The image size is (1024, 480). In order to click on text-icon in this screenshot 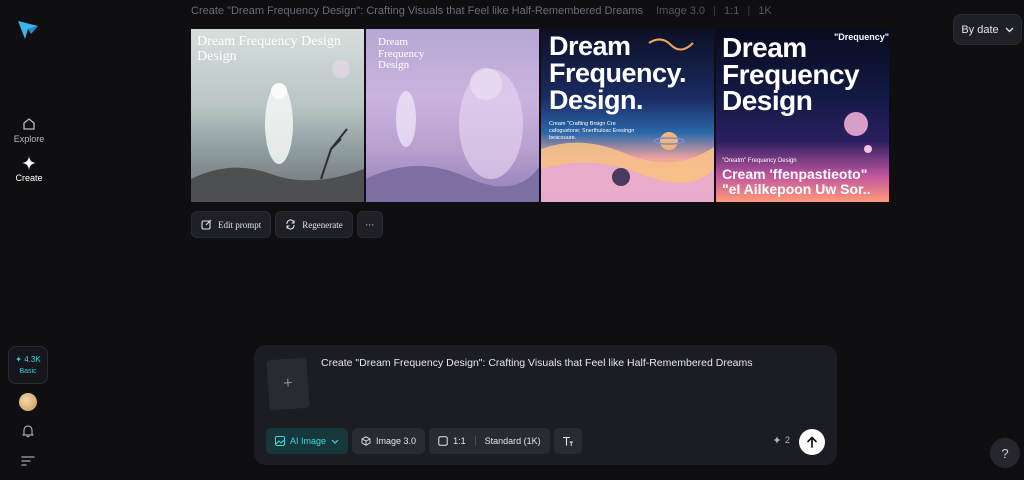, I will do `click(567, 441)`.